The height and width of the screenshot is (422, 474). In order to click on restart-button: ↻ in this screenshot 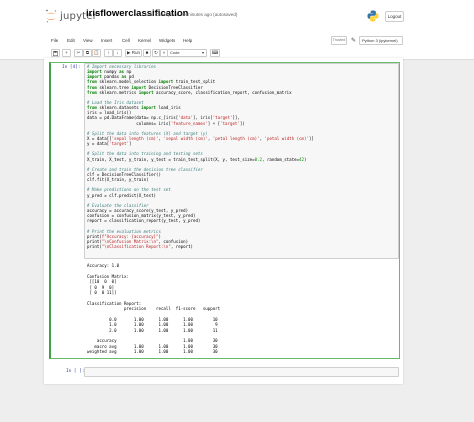, I will do `click(156, 53)`.